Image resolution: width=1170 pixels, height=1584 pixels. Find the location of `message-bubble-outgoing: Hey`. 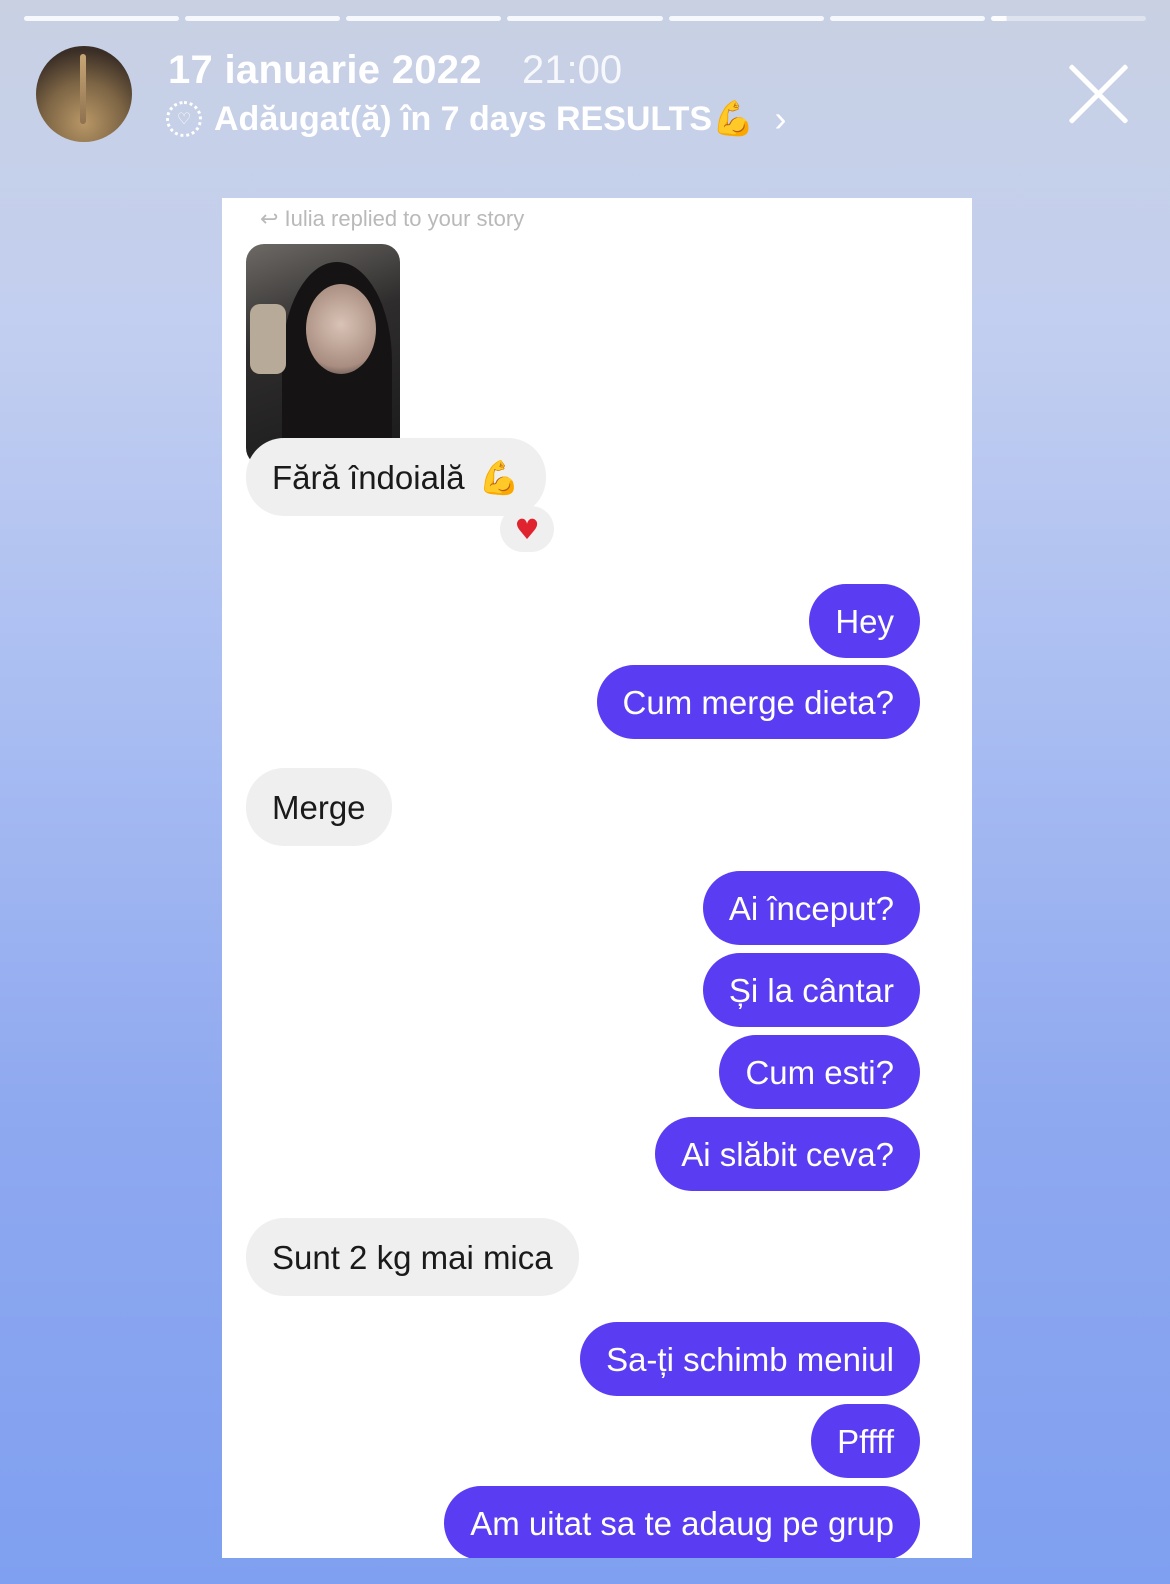

message-bubble-outgoing: Hey is located at coordinates (864, 621).